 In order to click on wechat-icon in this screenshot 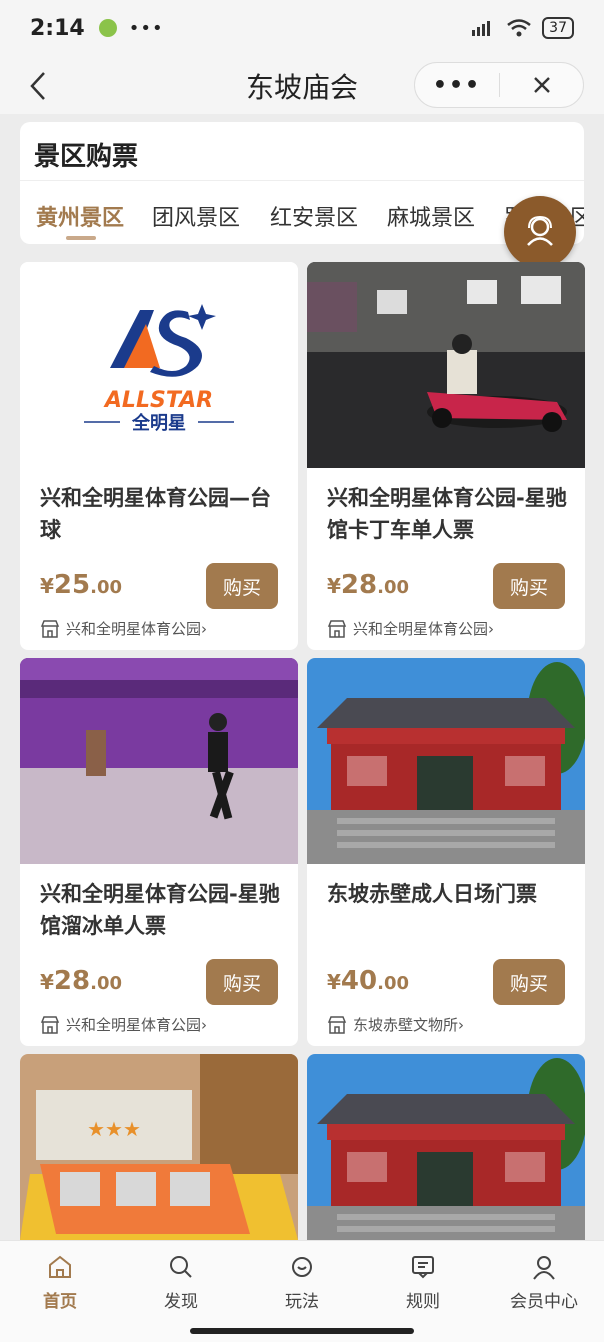, I will do `click(107, 28)`.